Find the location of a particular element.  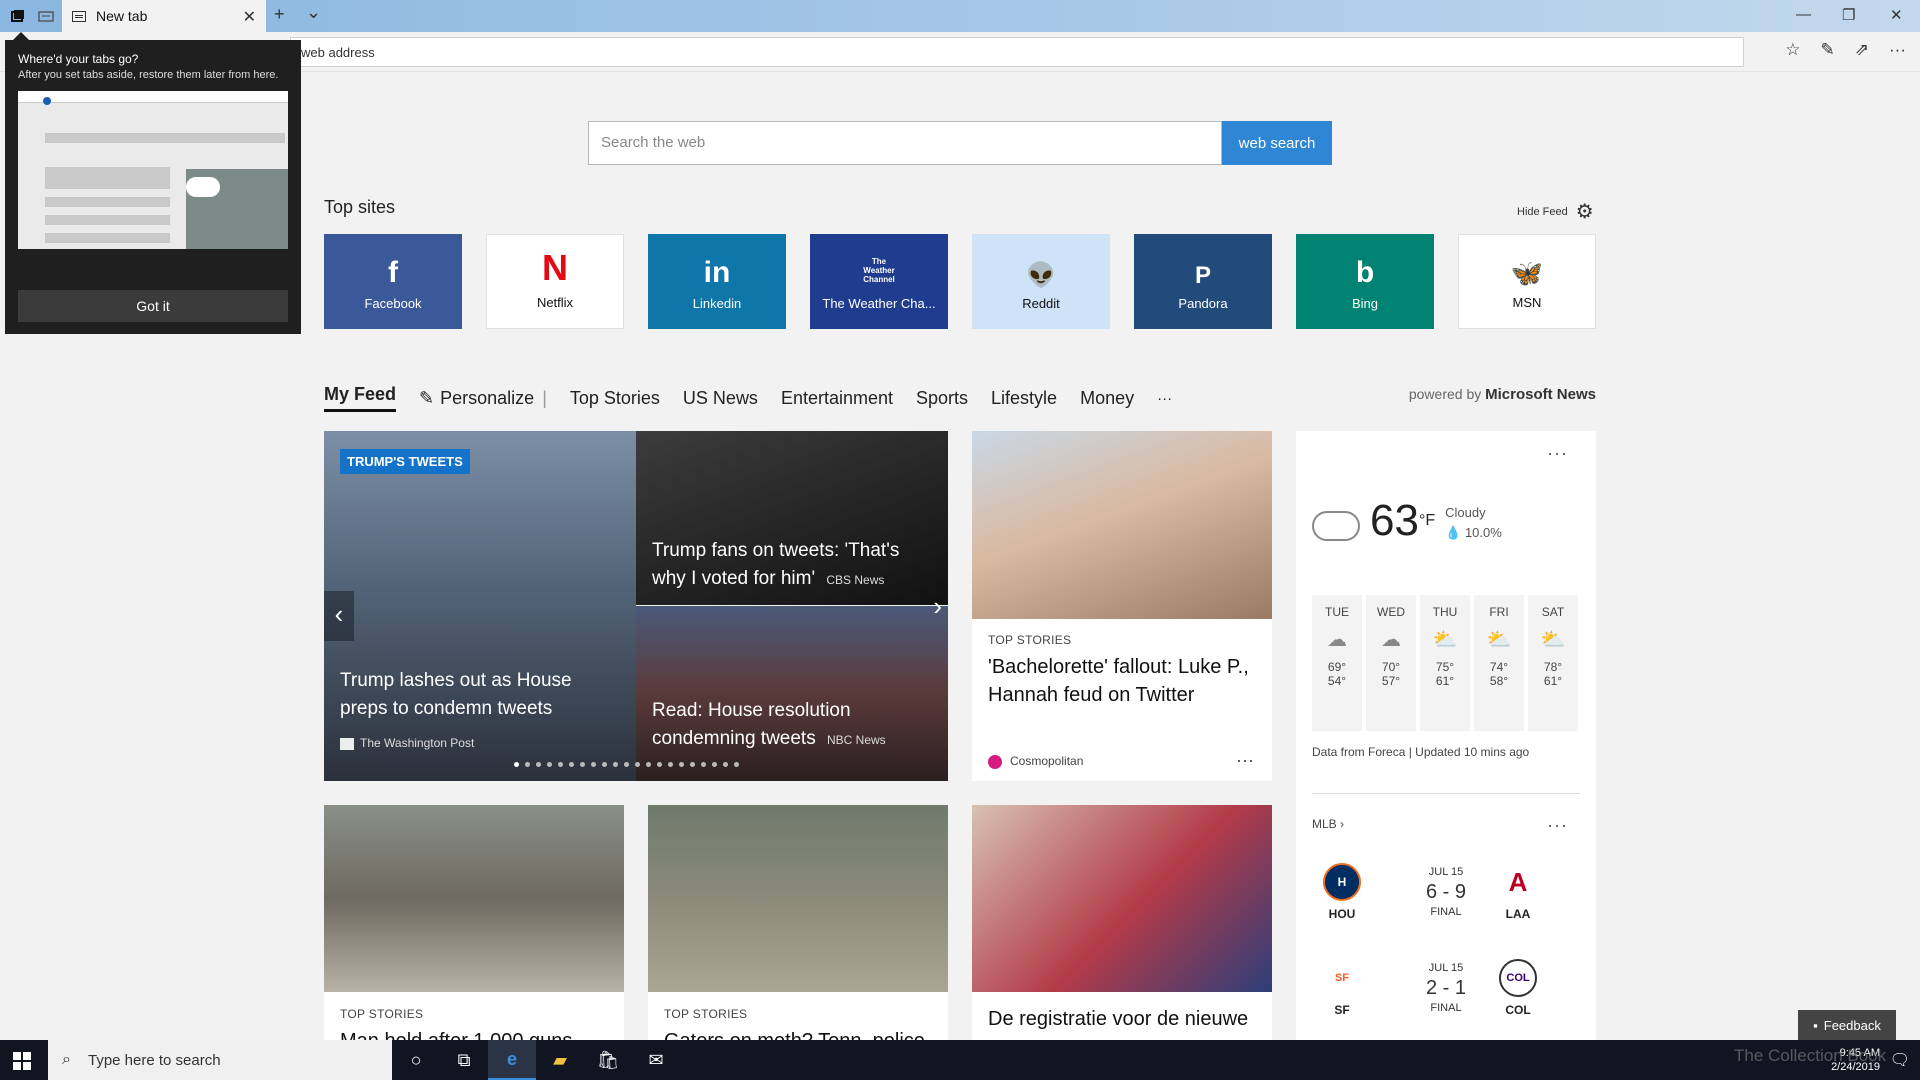

close-tab-icon: ✕ is located at coordinates (249, 17).